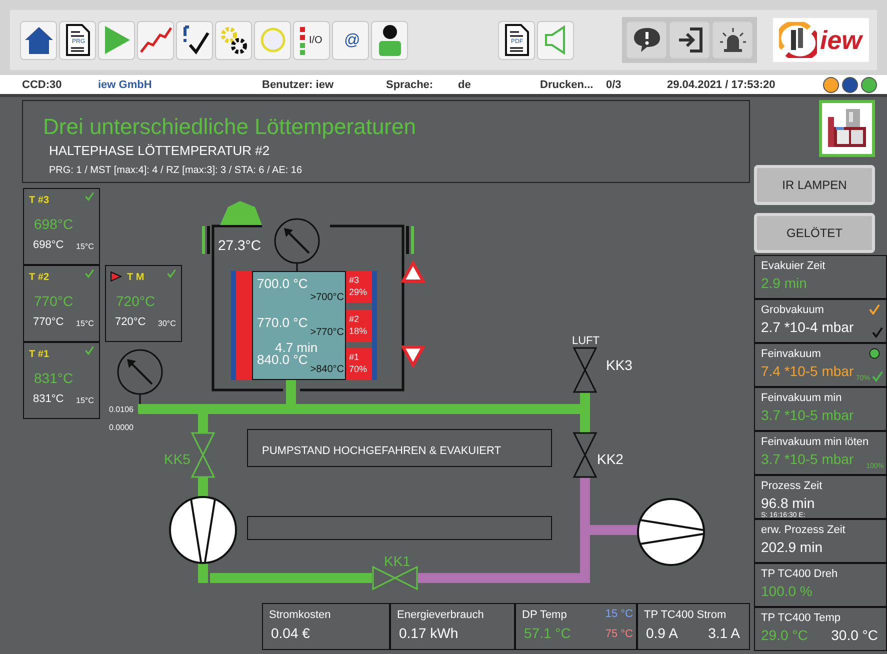  Describe the element at coordinates (721, 84) in the screenshot. I see `status-text: 29.04.2021 / 17:53:20` at that location.